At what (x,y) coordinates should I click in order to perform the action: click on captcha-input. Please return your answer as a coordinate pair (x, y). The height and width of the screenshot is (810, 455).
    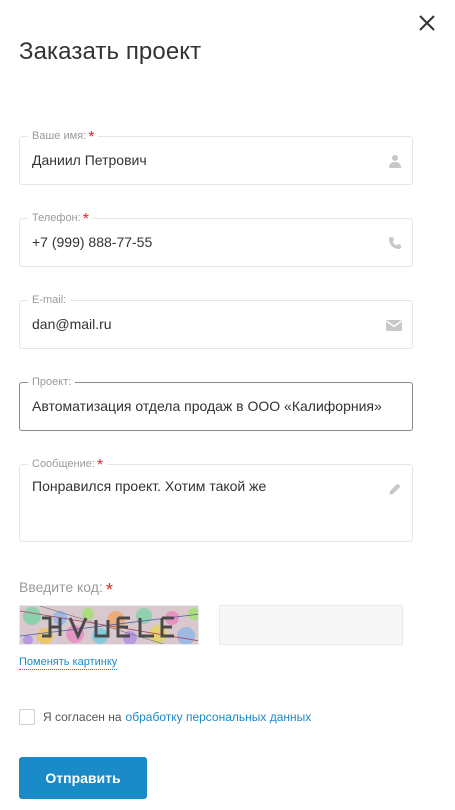
    Looking at the image, I should click on (311, 625).